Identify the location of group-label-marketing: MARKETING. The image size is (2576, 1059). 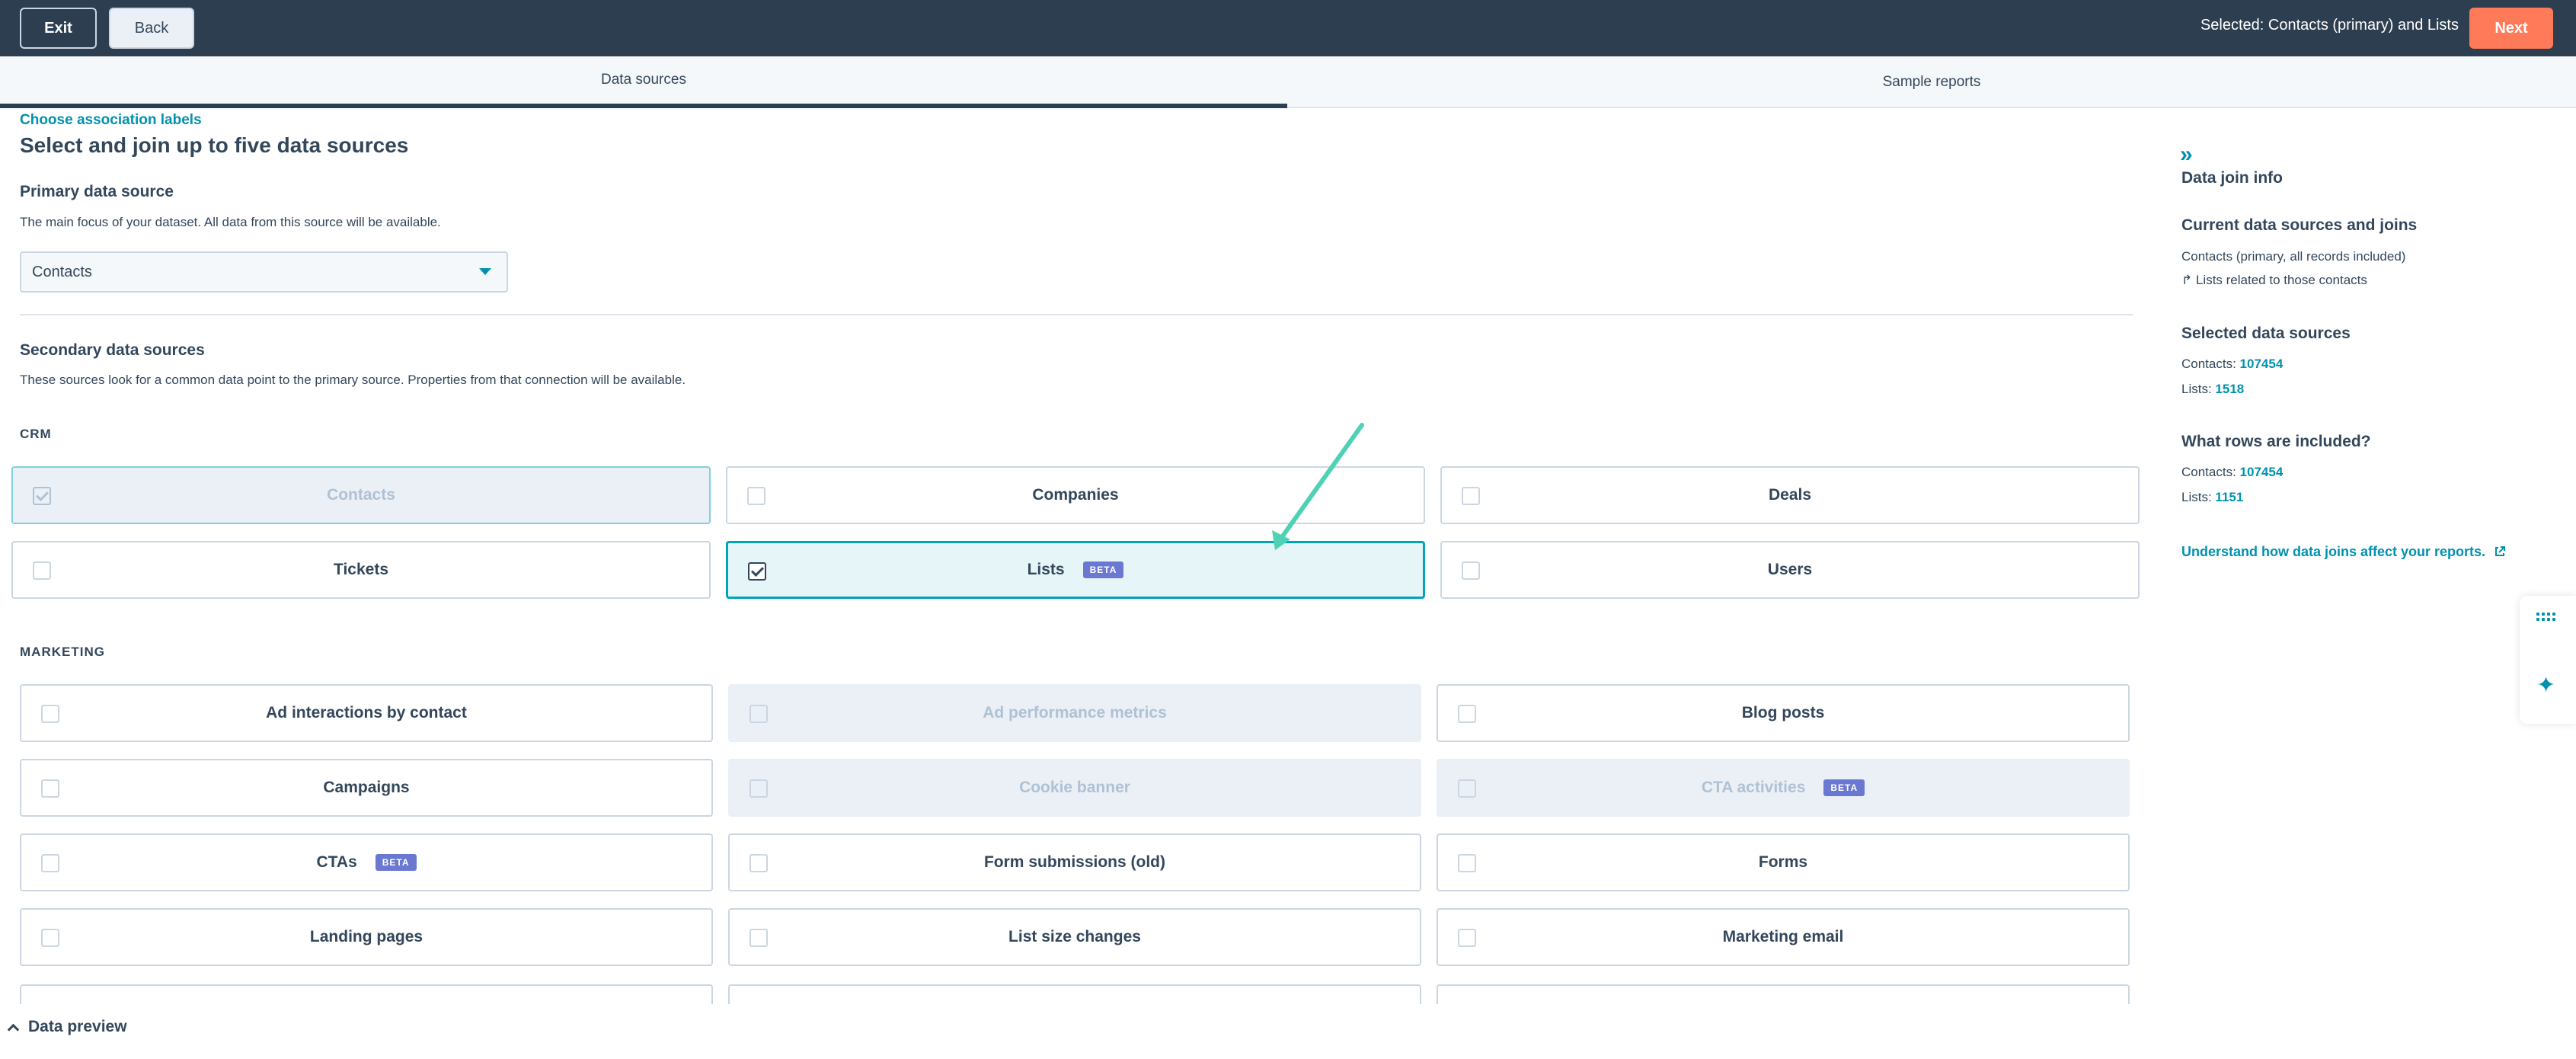
(62, 652).